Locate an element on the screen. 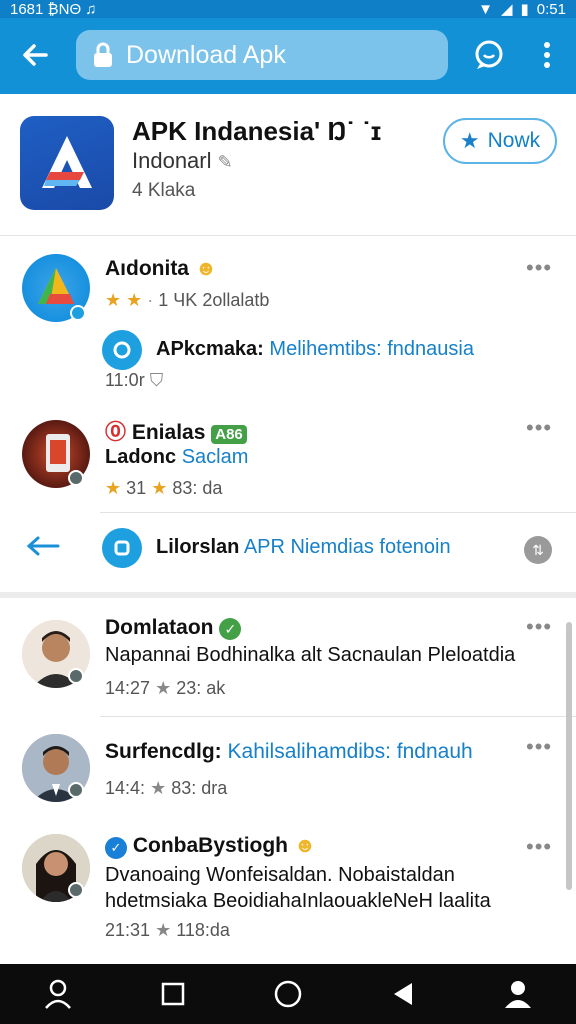 The image size is (576, 1024). item-link-label: APkcmaka: is located at coordinates (210, 349).